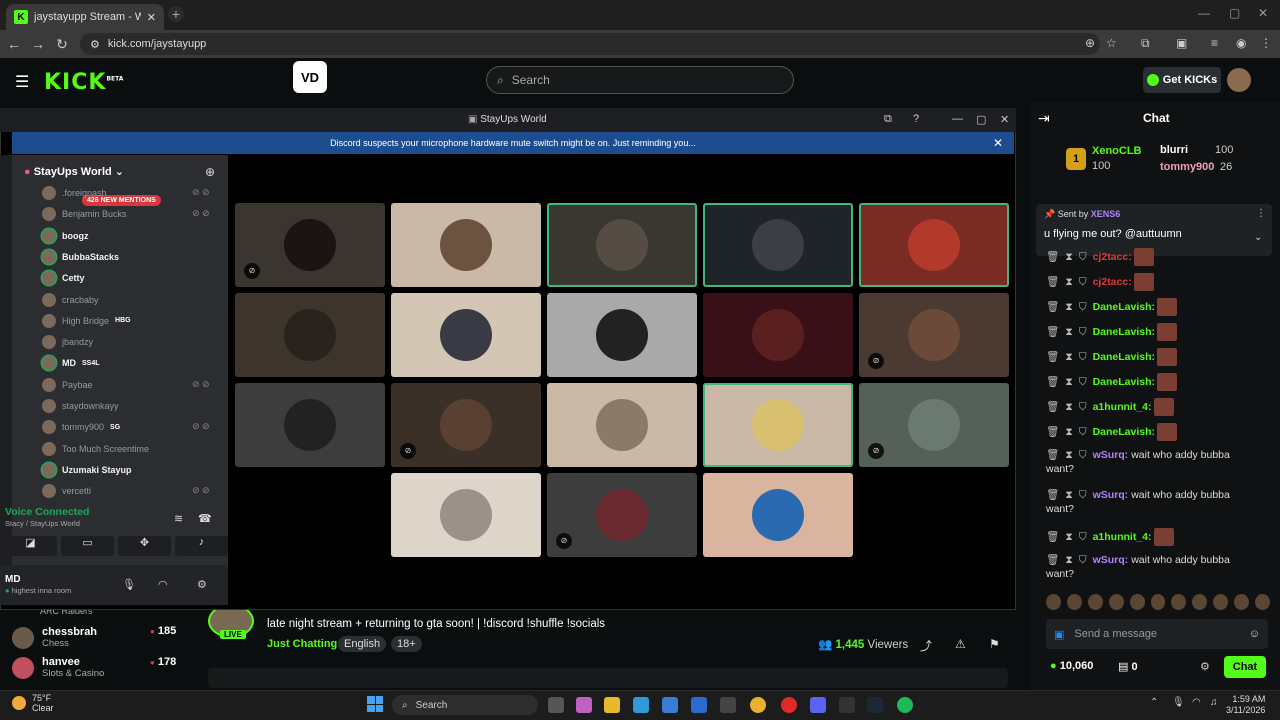  Describe the element at coordinates (670, 705) in the screenshot. I see `store-icon` at that location.